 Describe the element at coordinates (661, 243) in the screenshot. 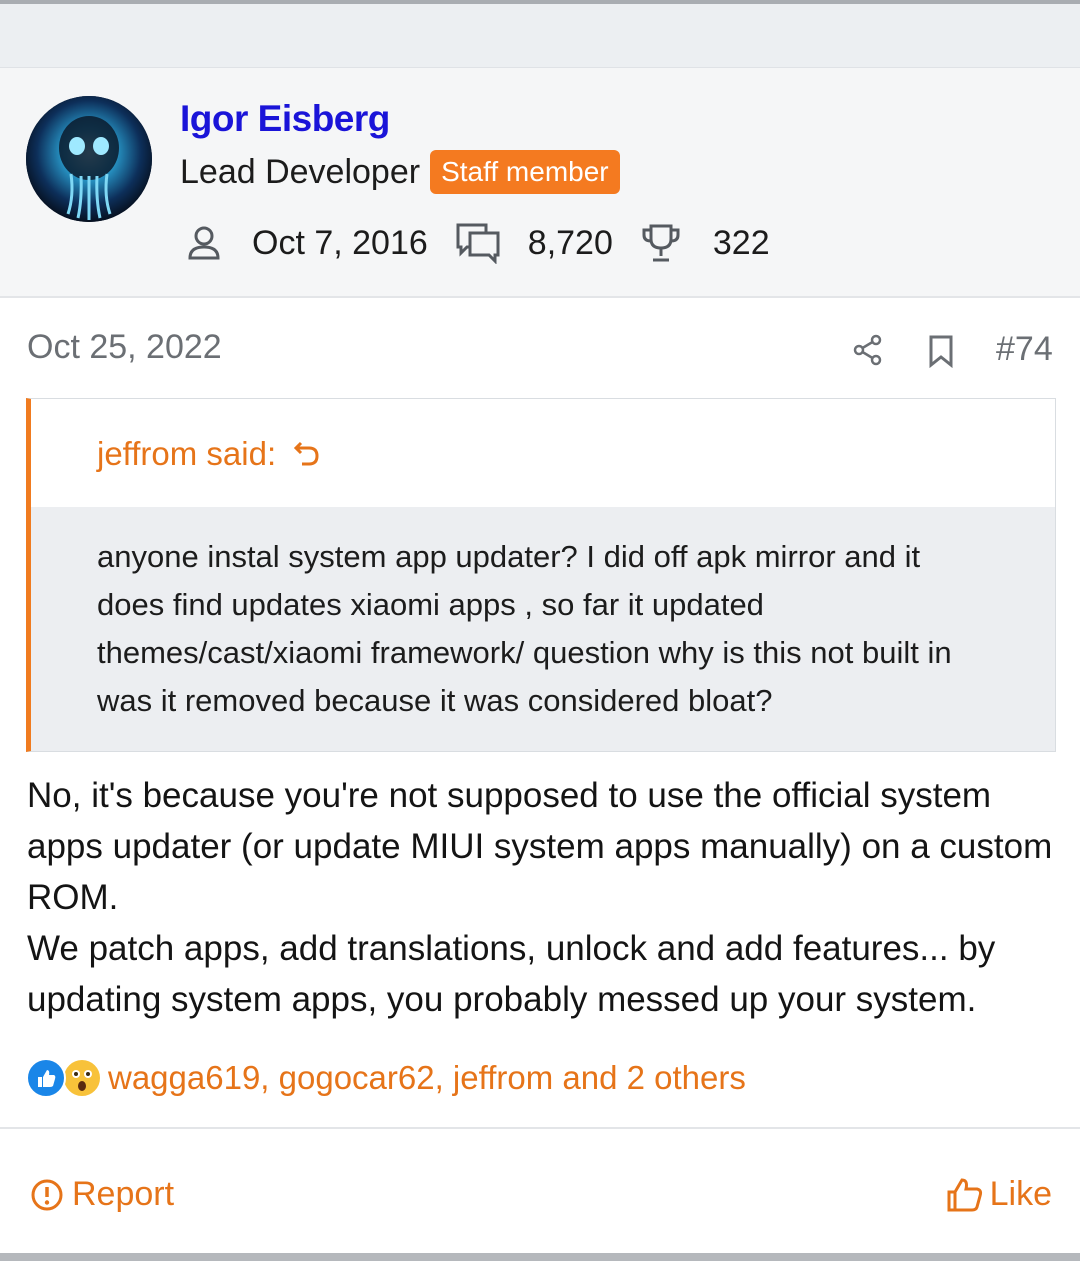

I see `trophy-icon` at that location.